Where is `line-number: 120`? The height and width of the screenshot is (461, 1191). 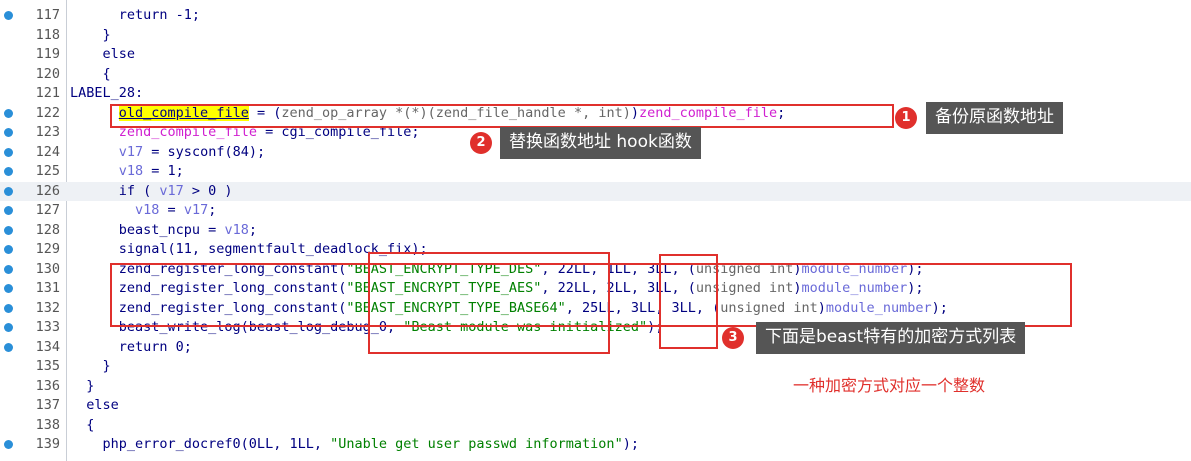
line-number: 120 is located at coordinates (47, 73).